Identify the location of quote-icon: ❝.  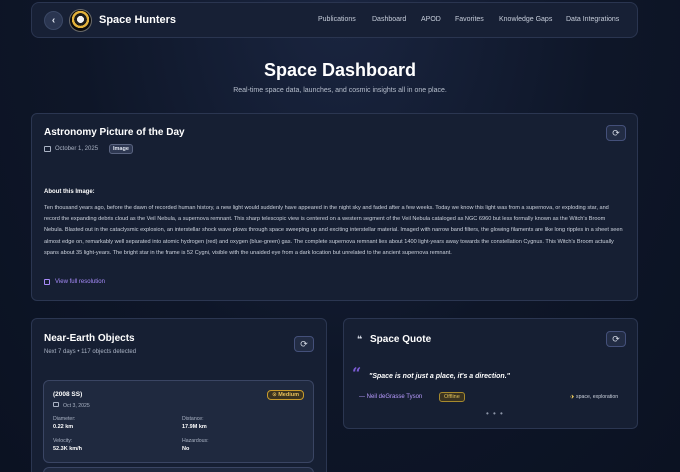
(360, 339).